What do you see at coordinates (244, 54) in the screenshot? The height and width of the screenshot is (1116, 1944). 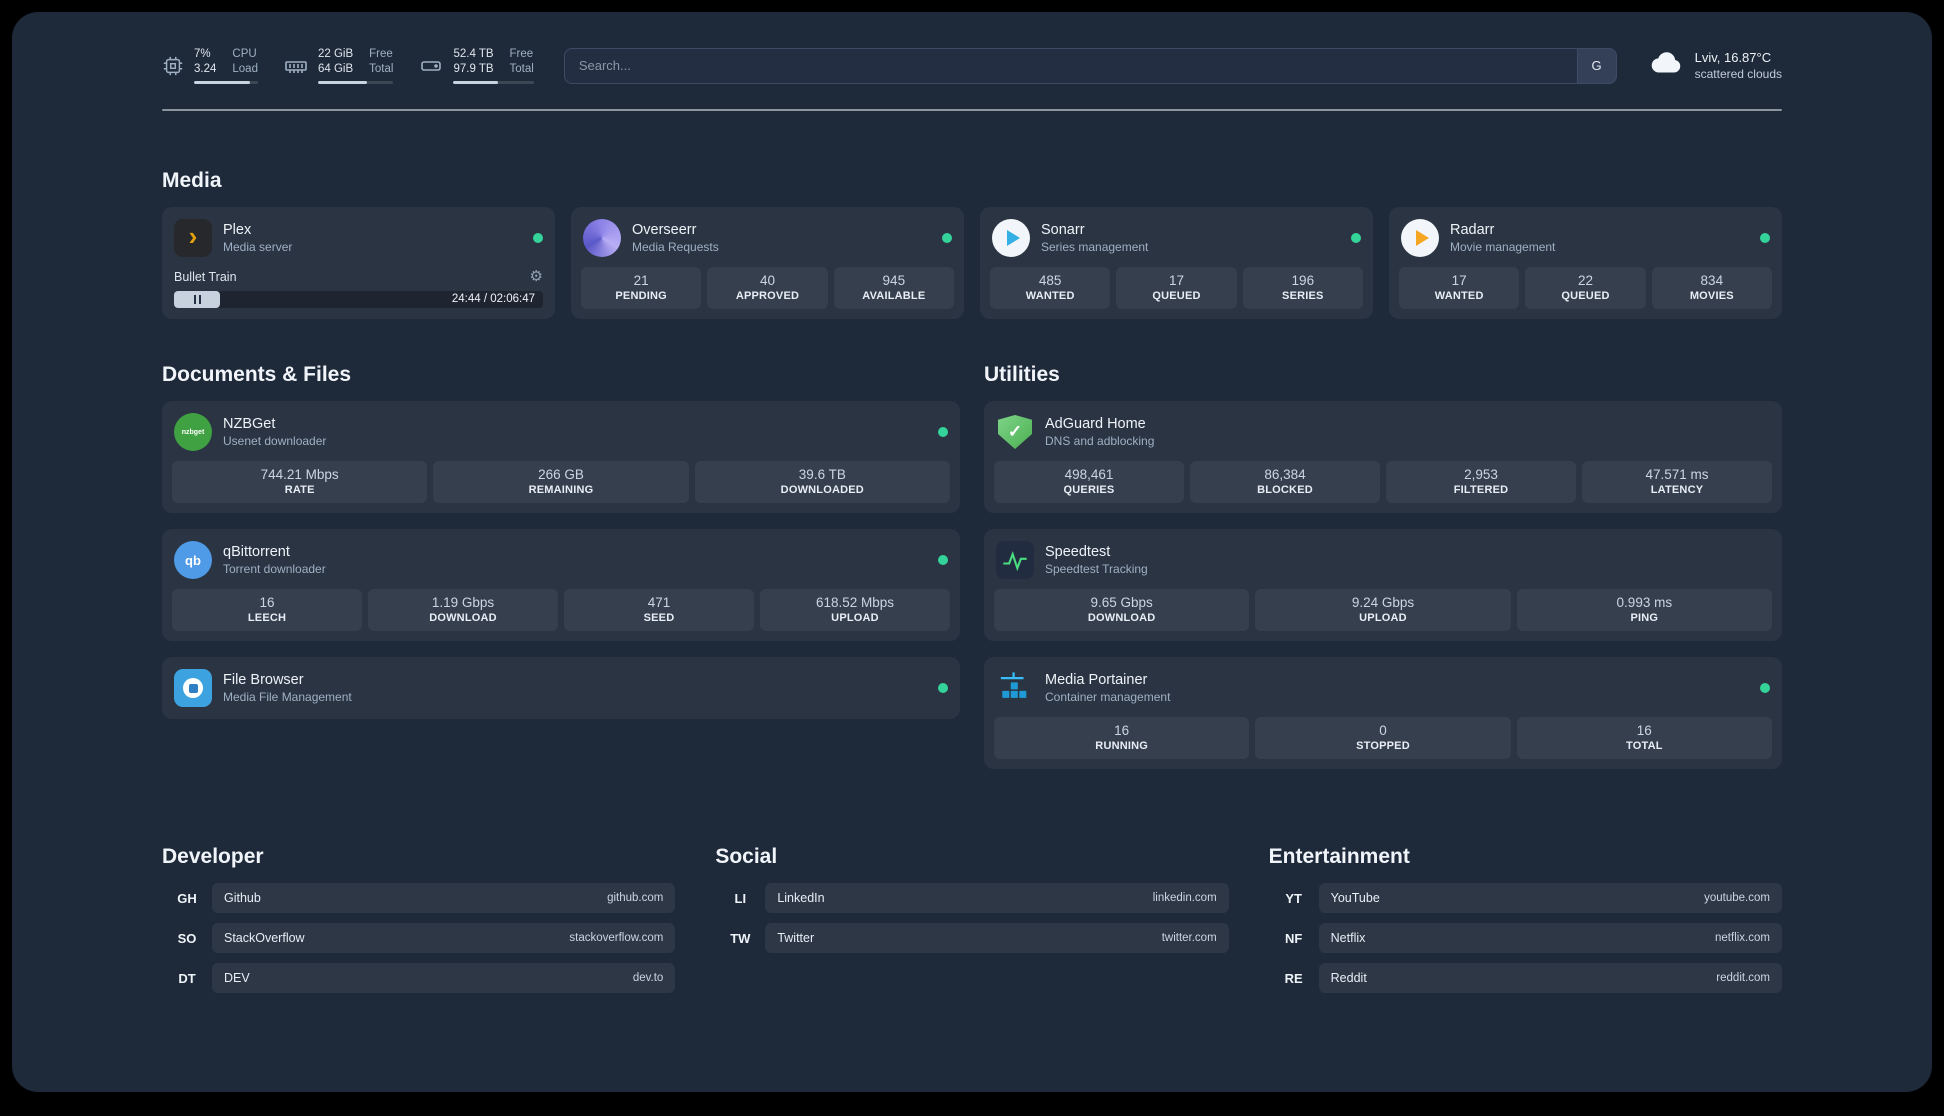 I see `cpu-label: CPU` at bounding box center [244, 54].